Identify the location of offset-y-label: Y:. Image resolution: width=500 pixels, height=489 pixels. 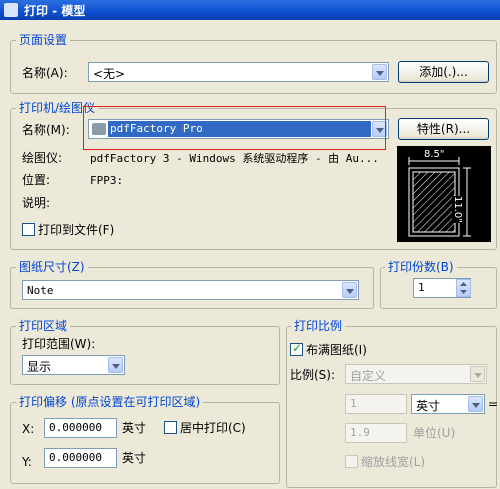
(27, 462).